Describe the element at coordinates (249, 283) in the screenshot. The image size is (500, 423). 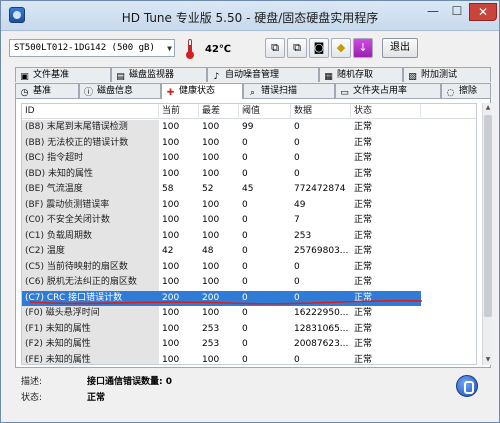
I see `table-row: (C6) 脱机无法纠正的扇区数 100 100 0 0 正常` at that location.